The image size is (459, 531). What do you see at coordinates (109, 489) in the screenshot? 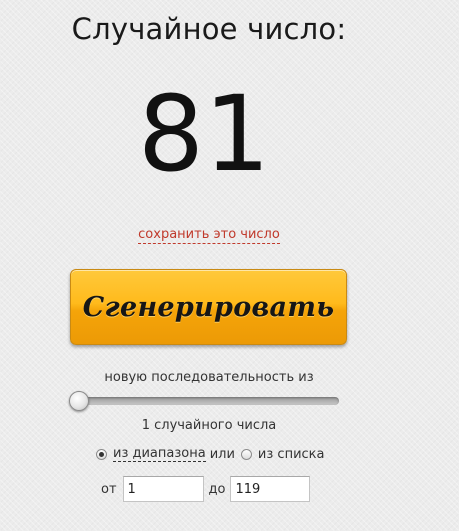
I see `from-label: от` at bounding box center [109, 489].